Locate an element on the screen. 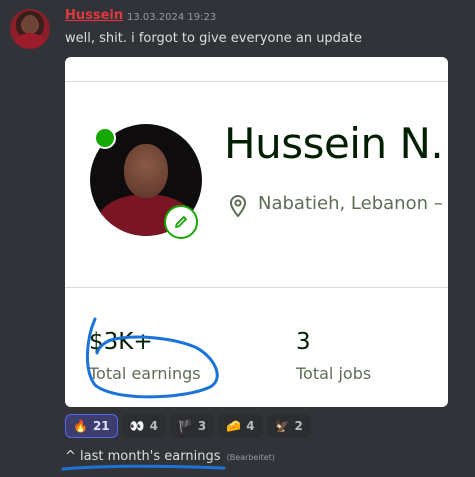 This screenshot has width=475, height=477. cheese-icon: 🧀 is located at coordinates (234, 426).